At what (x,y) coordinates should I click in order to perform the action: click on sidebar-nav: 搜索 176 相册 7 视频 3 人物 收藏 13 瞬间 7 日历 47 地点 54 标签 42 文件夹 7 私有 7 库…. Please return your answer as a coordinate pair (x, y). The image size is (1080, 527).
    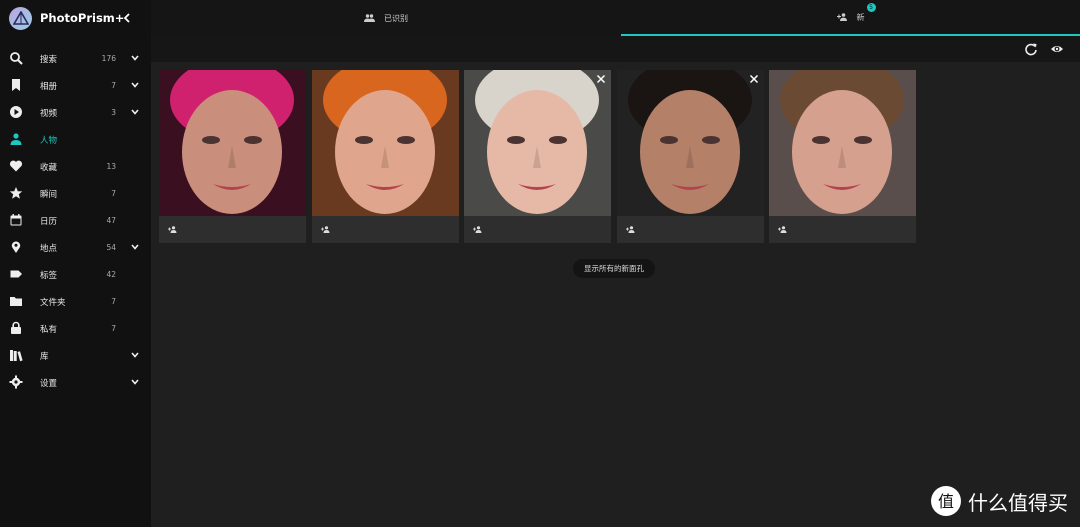
    Looking at the image, I should click on (75, 220).